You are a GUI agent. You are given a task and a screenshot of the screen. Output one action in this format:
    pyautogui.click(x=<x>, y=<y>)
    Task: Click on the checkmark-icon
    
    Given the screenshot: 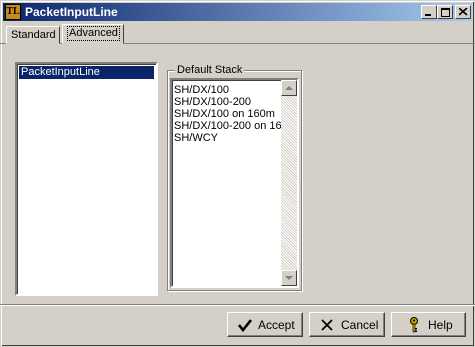 What is the action you would take?
    pyautogui.click(x=245, y=326)
    